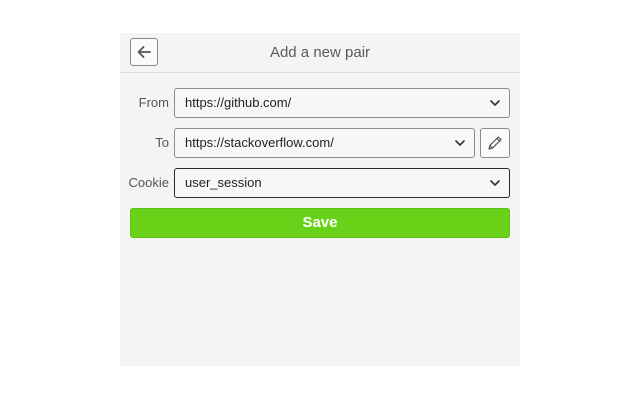  I want to click on page-title: Add a new pair, so click(320, 52).